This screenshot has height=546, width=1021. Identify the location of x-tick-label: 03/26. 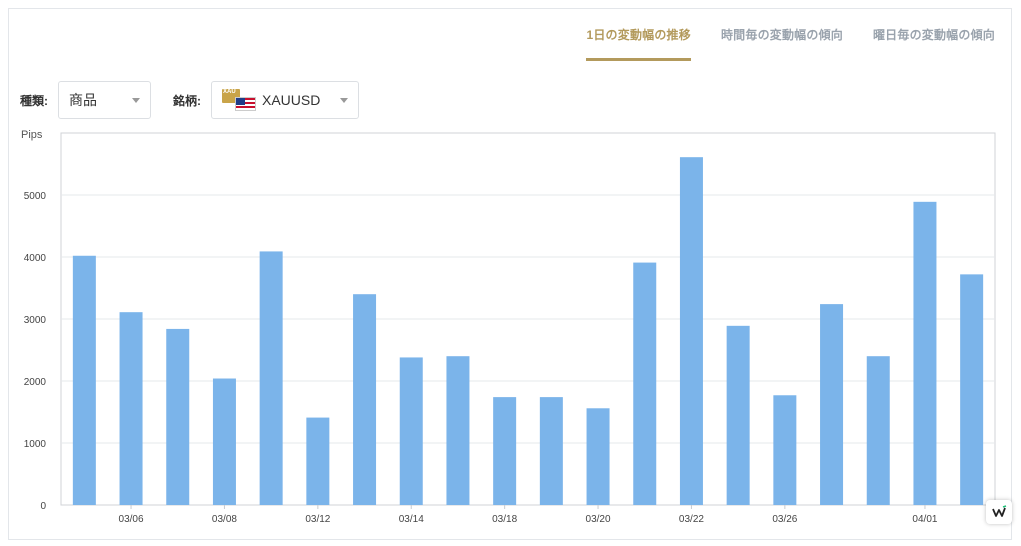
(784, 519).